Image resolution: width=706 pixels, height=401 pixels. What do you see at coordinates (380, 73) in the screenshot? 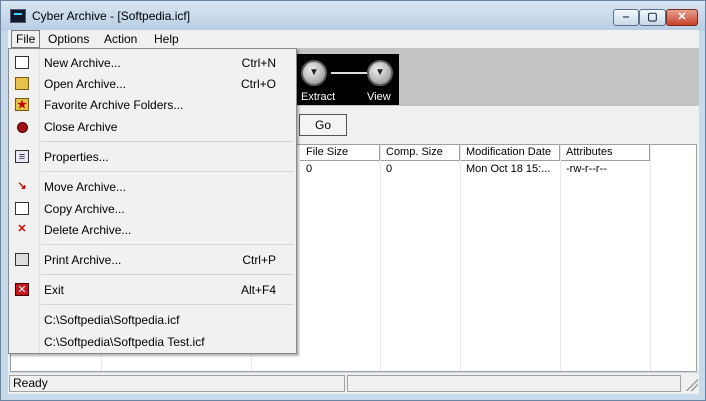
I see `view-button: ▼` at bounding box center [380, 73].